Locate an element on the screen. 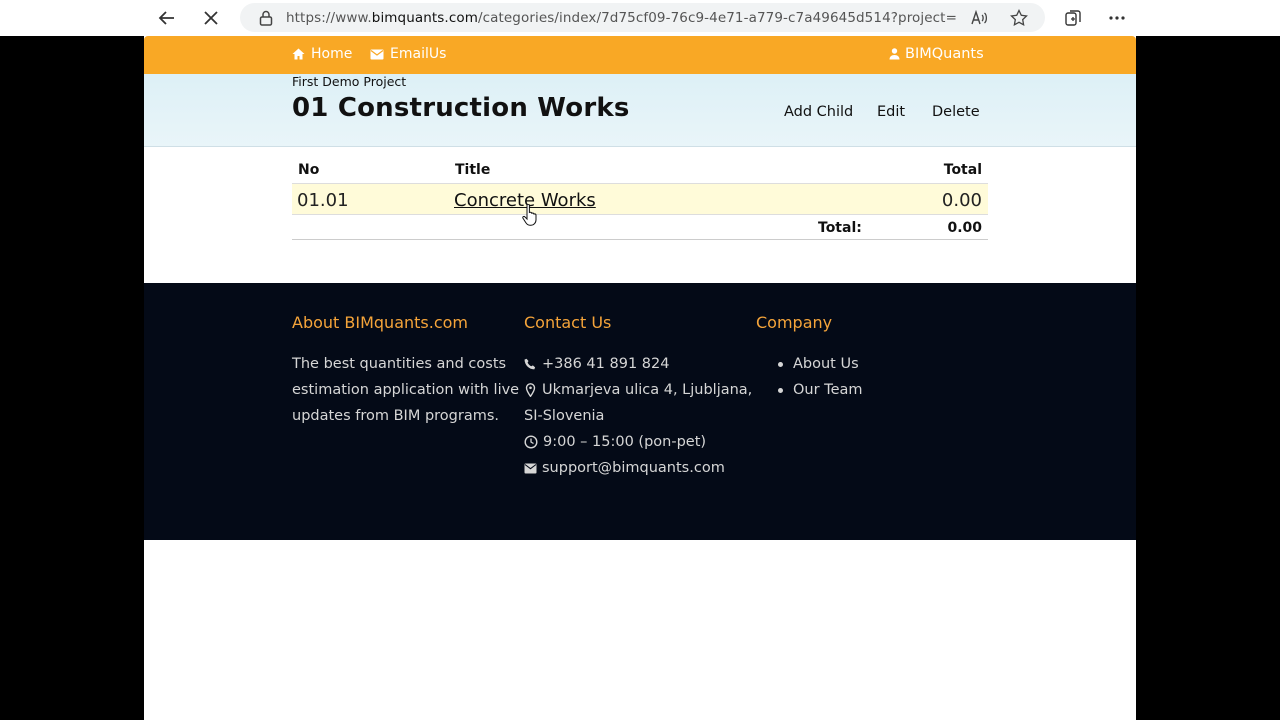  about-us-link: About Us is located at coordinates (826, 364).